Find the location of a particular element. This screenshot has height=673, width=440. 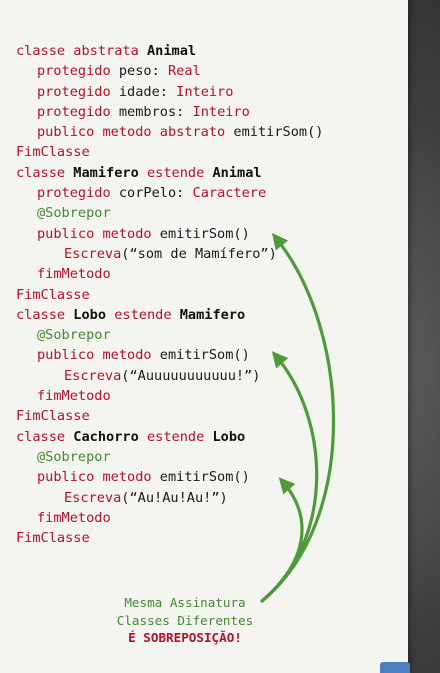

string-literal: (“Auuuuuuuuuuu!”) is located at coordinates (191, 375).